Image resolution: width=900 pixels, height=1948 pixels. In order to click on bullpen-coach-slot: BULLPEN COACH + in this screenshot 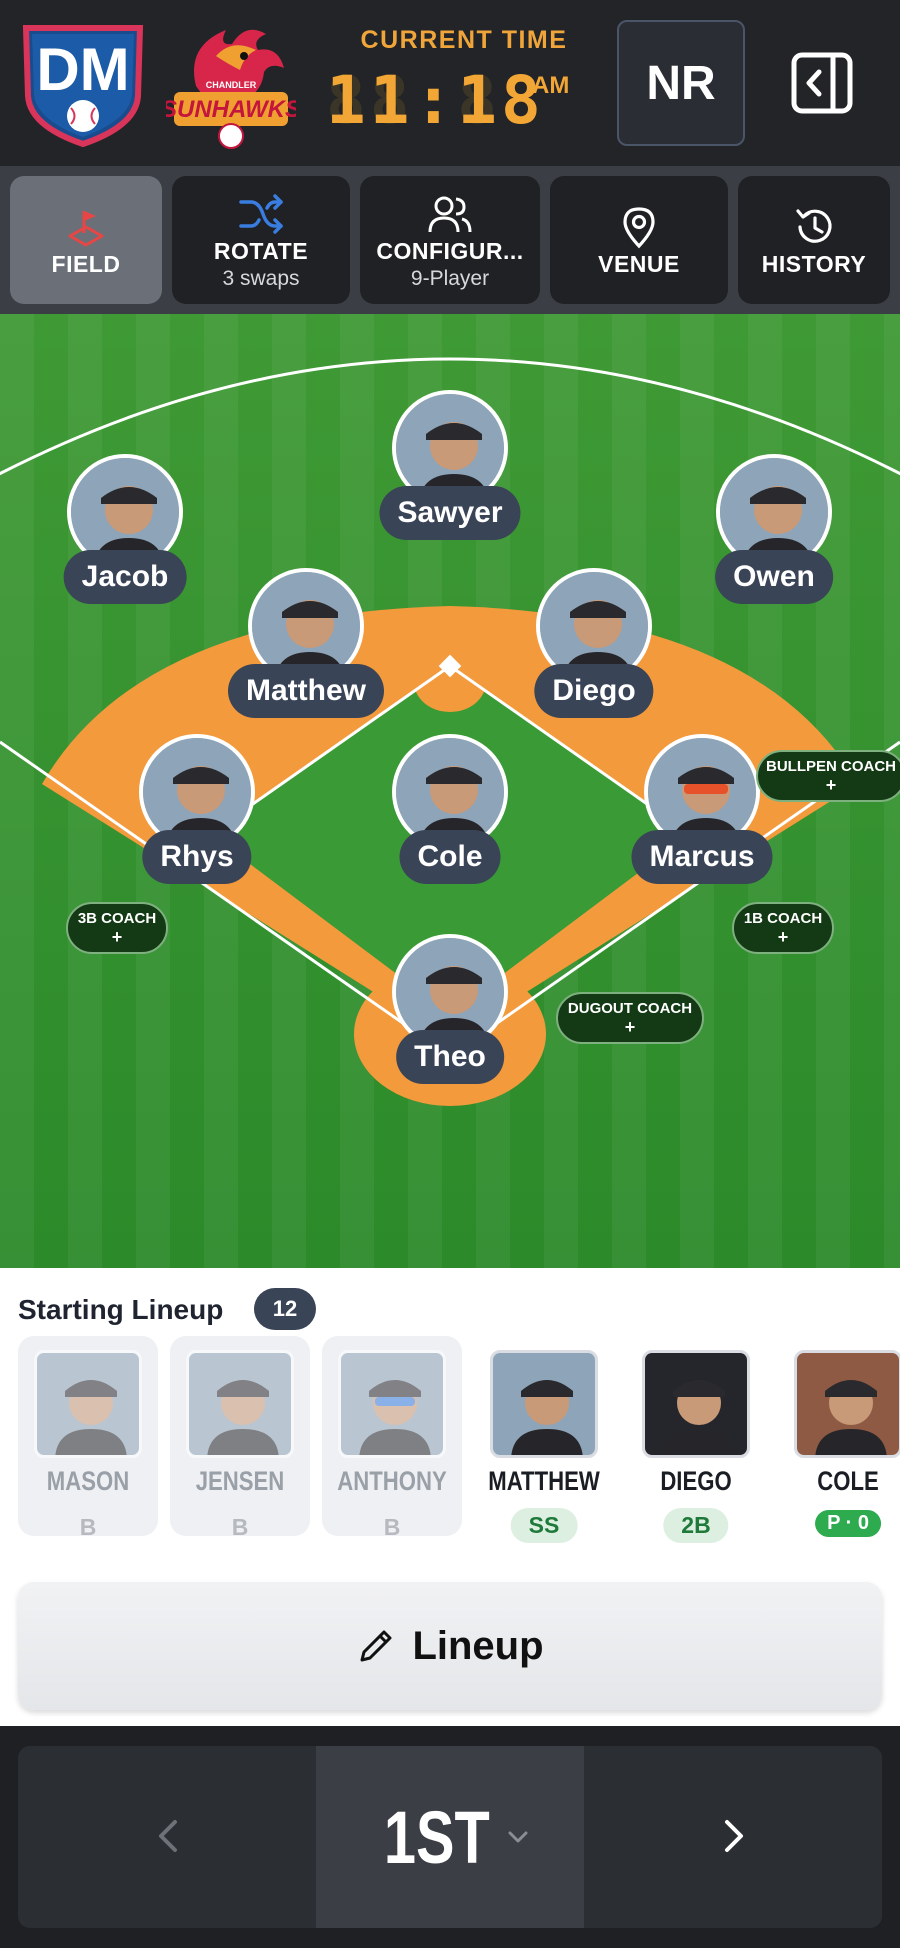, I will do `click(828, 776)`.